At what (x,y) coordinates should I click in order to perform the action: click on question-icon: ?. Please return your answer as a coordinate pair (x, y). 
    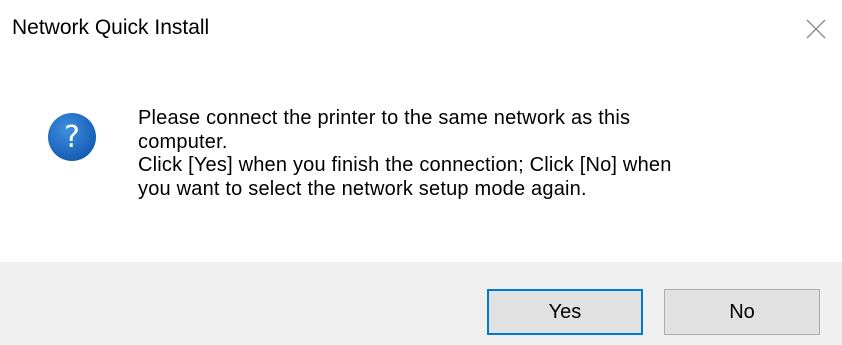
    Looking at the image, I should click on (72, 137).